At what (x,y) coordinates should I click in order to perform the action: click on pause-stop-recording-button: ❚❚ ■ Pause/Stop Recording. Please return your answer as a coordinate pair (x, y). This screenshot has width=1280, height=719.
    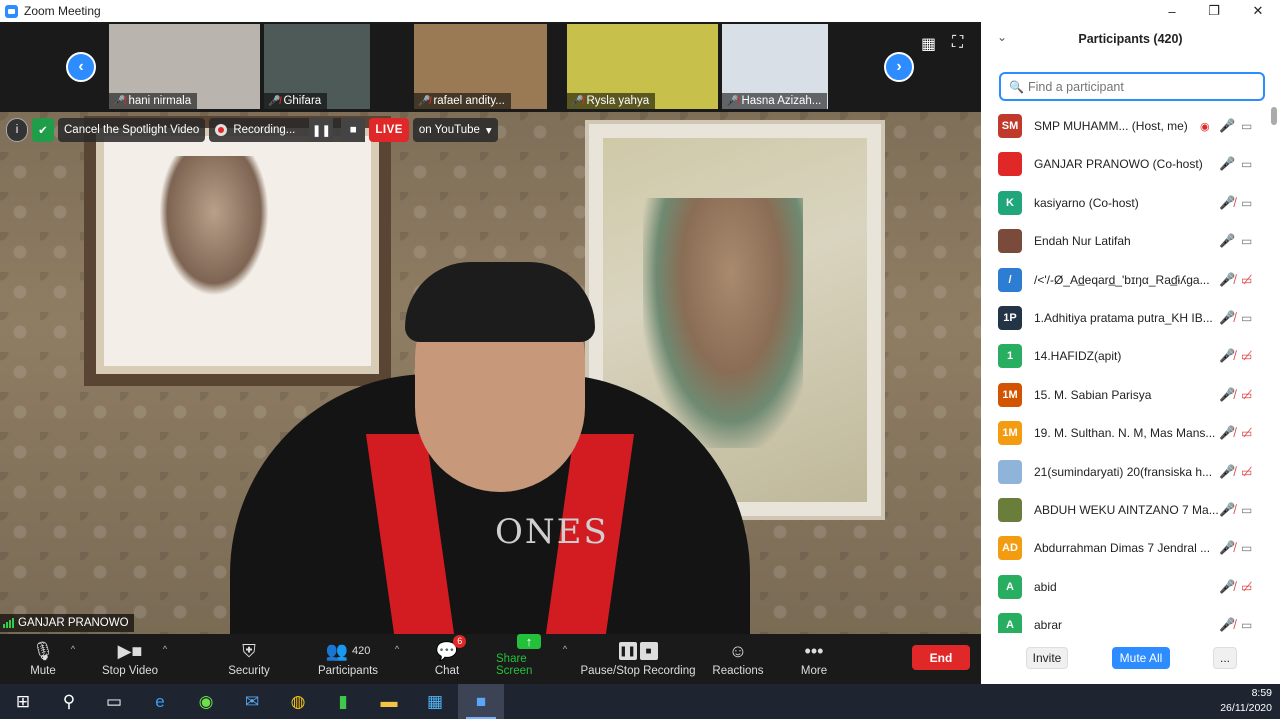
    Looking at the image, I should click on (638, 659).